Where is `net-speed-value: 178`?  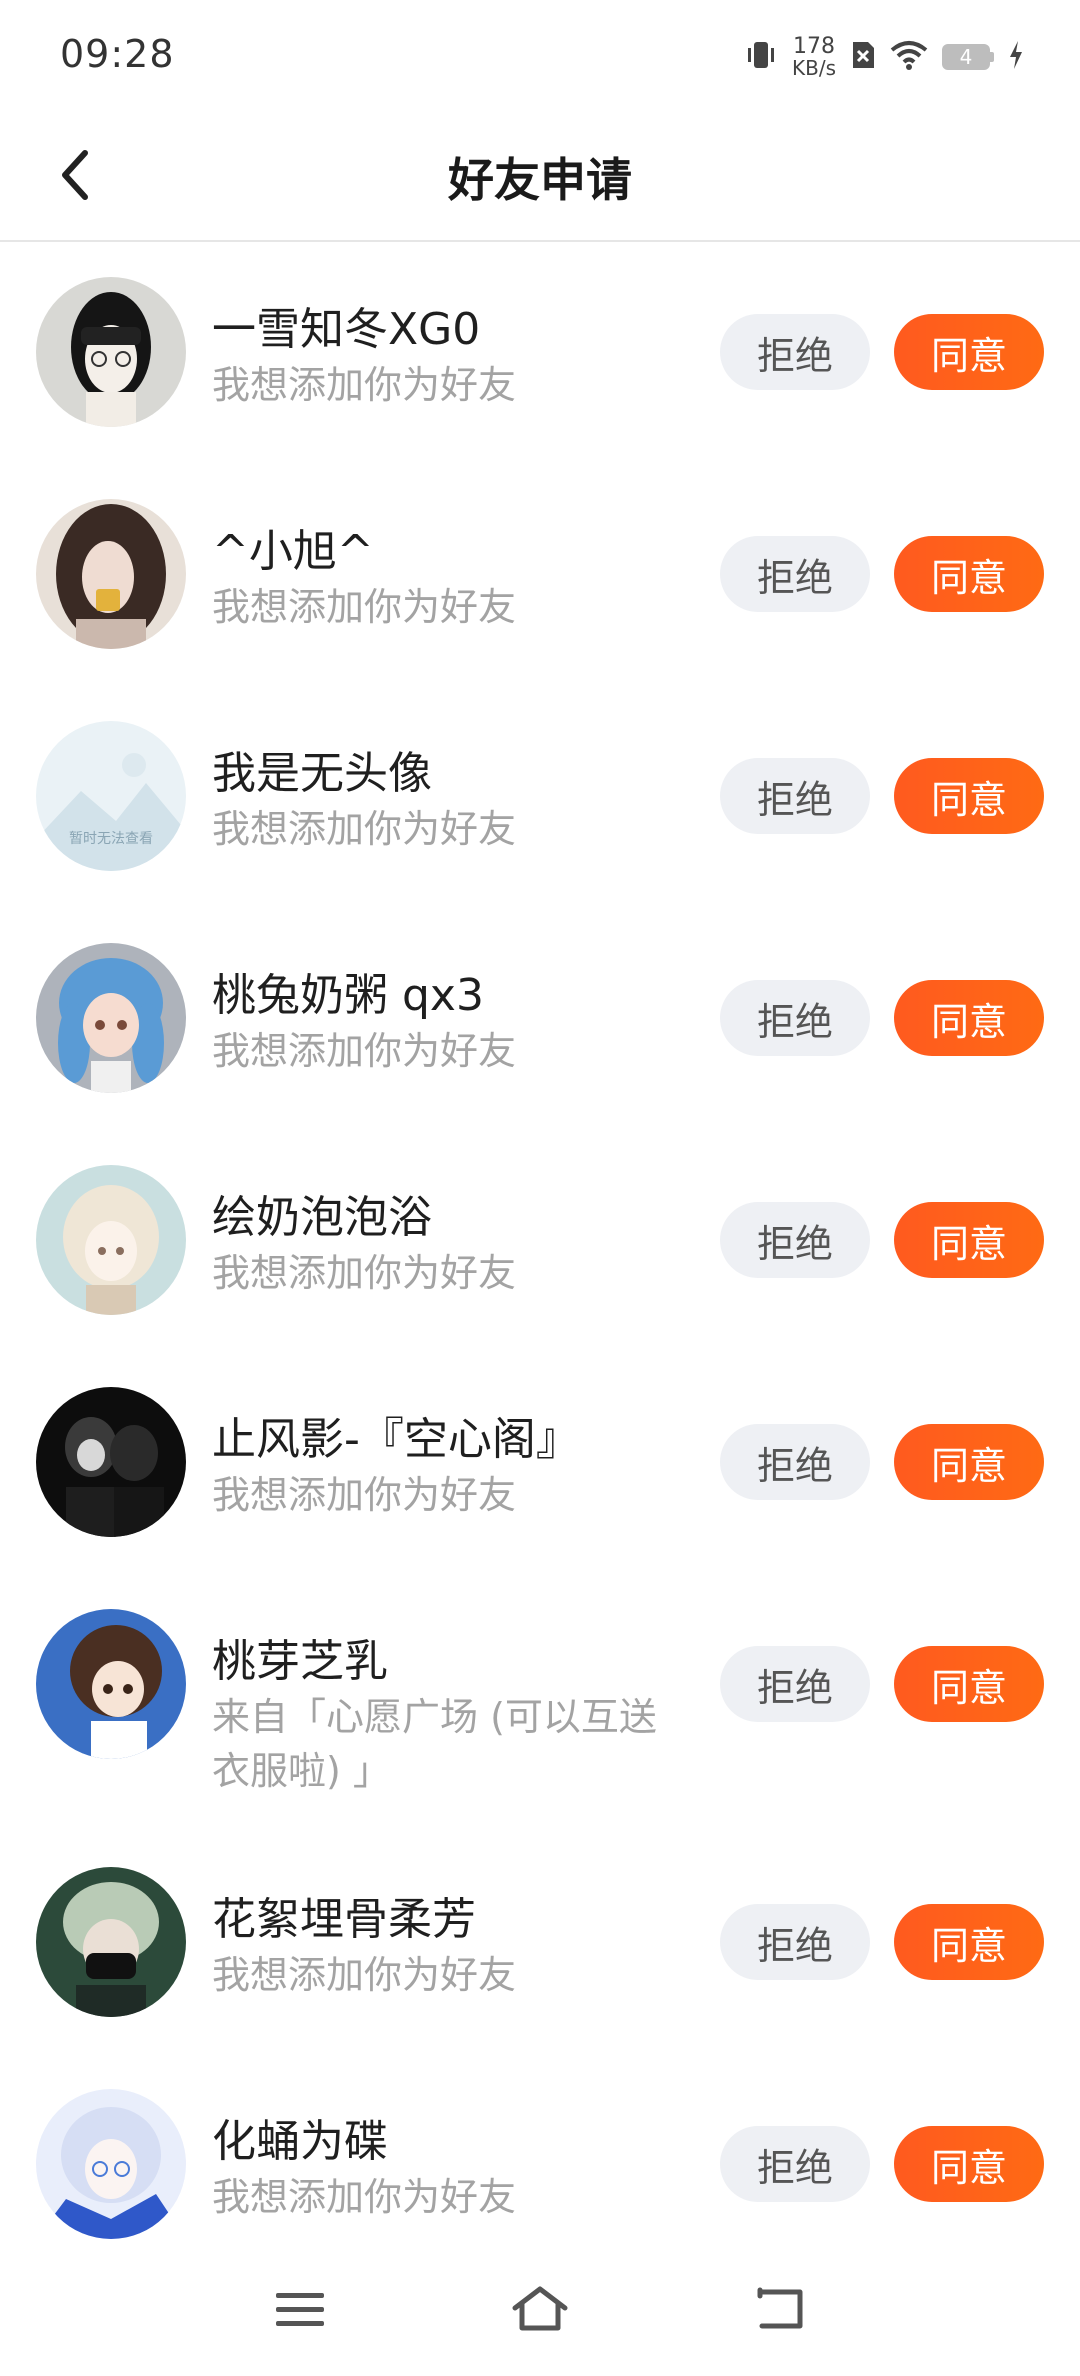
net-speed-value: 178 is located at coordinates (814, 46).